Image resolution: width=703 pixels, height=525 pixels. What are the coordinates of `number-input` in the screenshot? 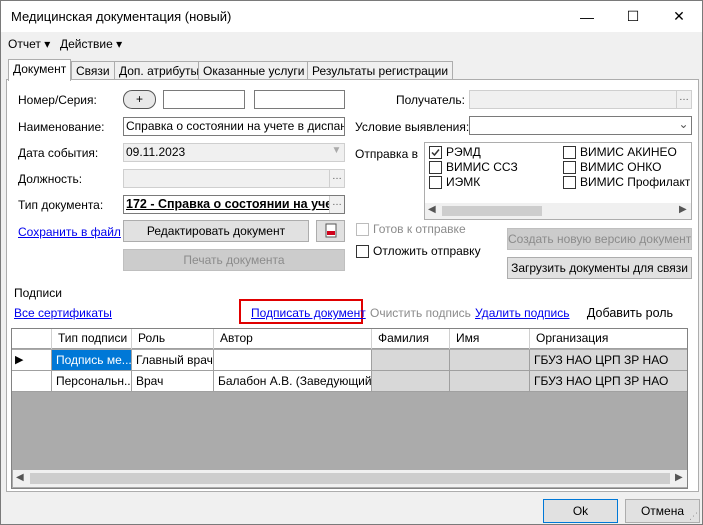 It's located at (204, 99).